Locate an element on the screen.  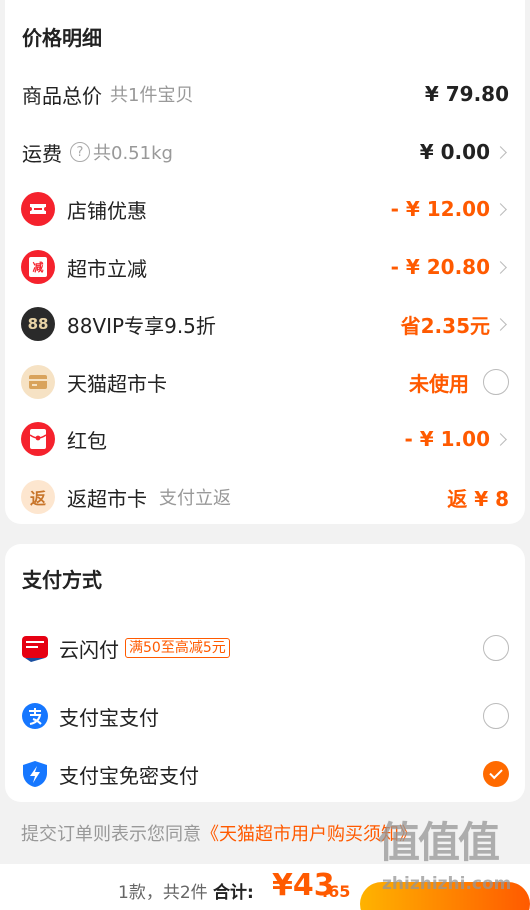
store-discount-value: - ¥ 12.00 is located at coordinates (450, 209).